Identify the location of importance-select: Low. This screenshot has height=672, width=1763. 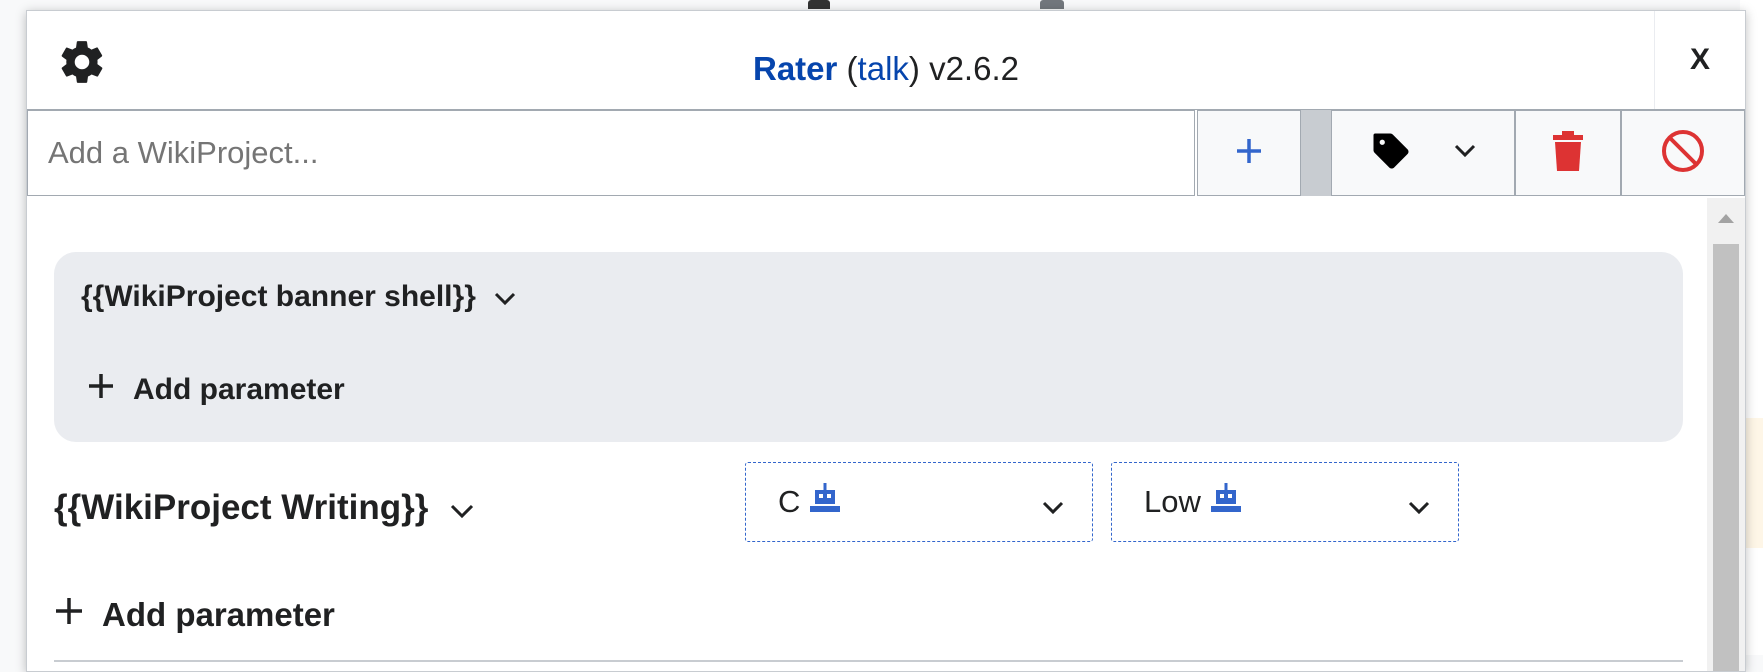
(1285, 502).